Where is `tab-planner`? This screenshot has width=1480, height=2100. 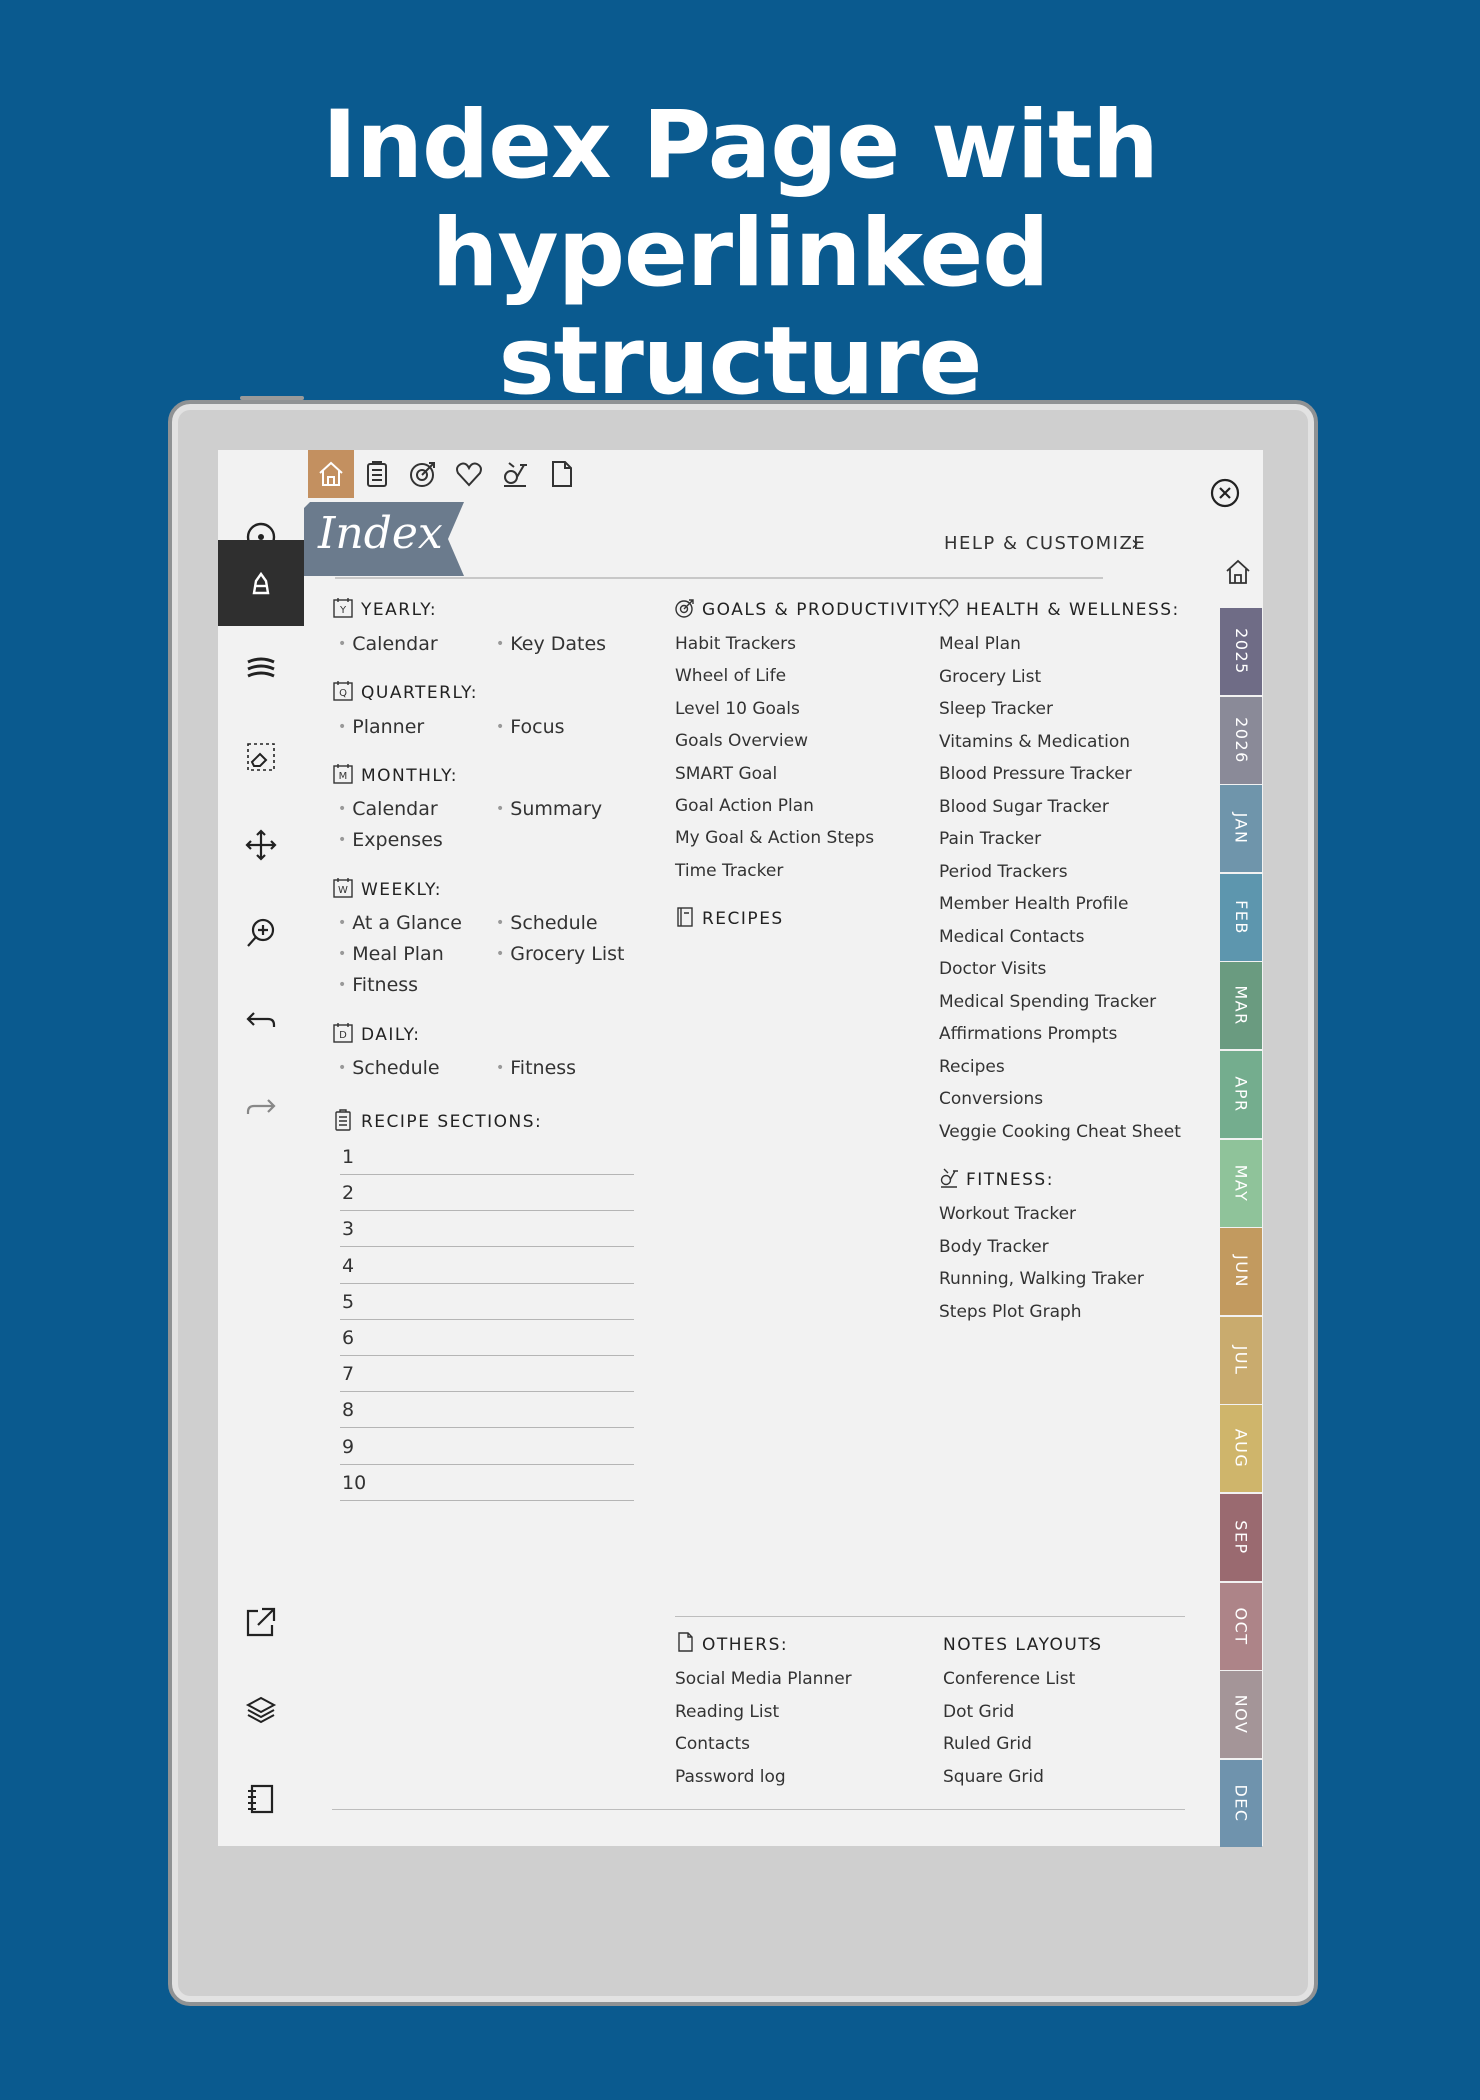 tab-planner is located at coordinates (377, 474).